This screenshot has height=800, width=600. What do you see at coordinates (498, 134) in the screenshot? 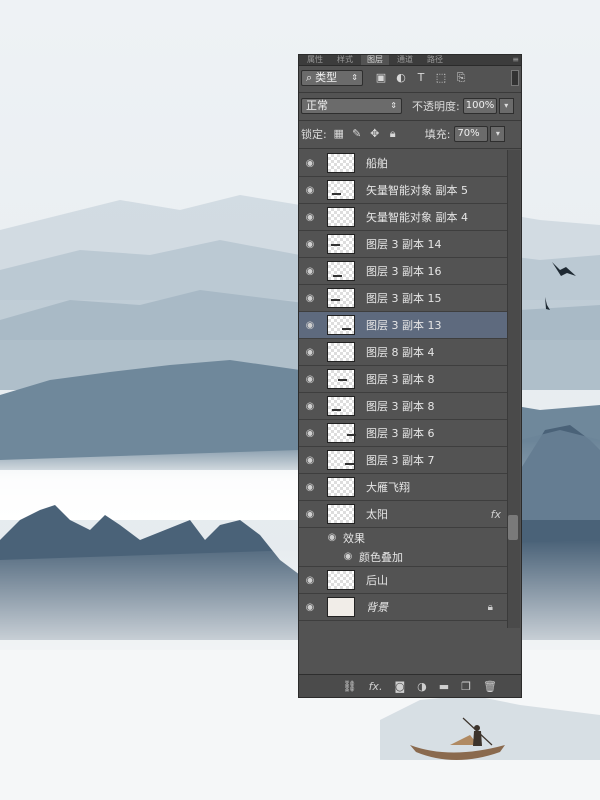
I see `fill-dropdown-icon: ▾` at bounding box center [498, 134].